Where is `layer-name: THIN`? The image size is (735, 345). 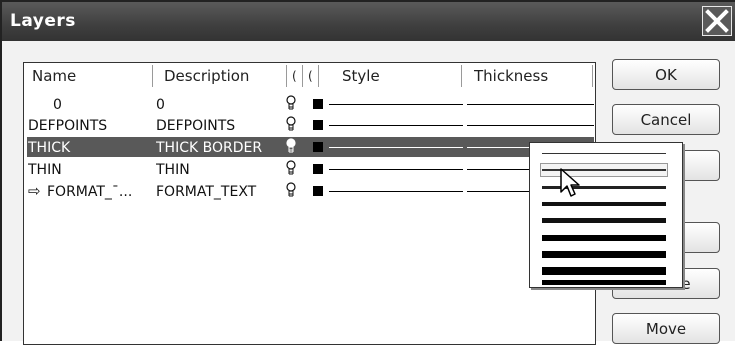 layer-name: THIN is located at coordinates (45, 170).